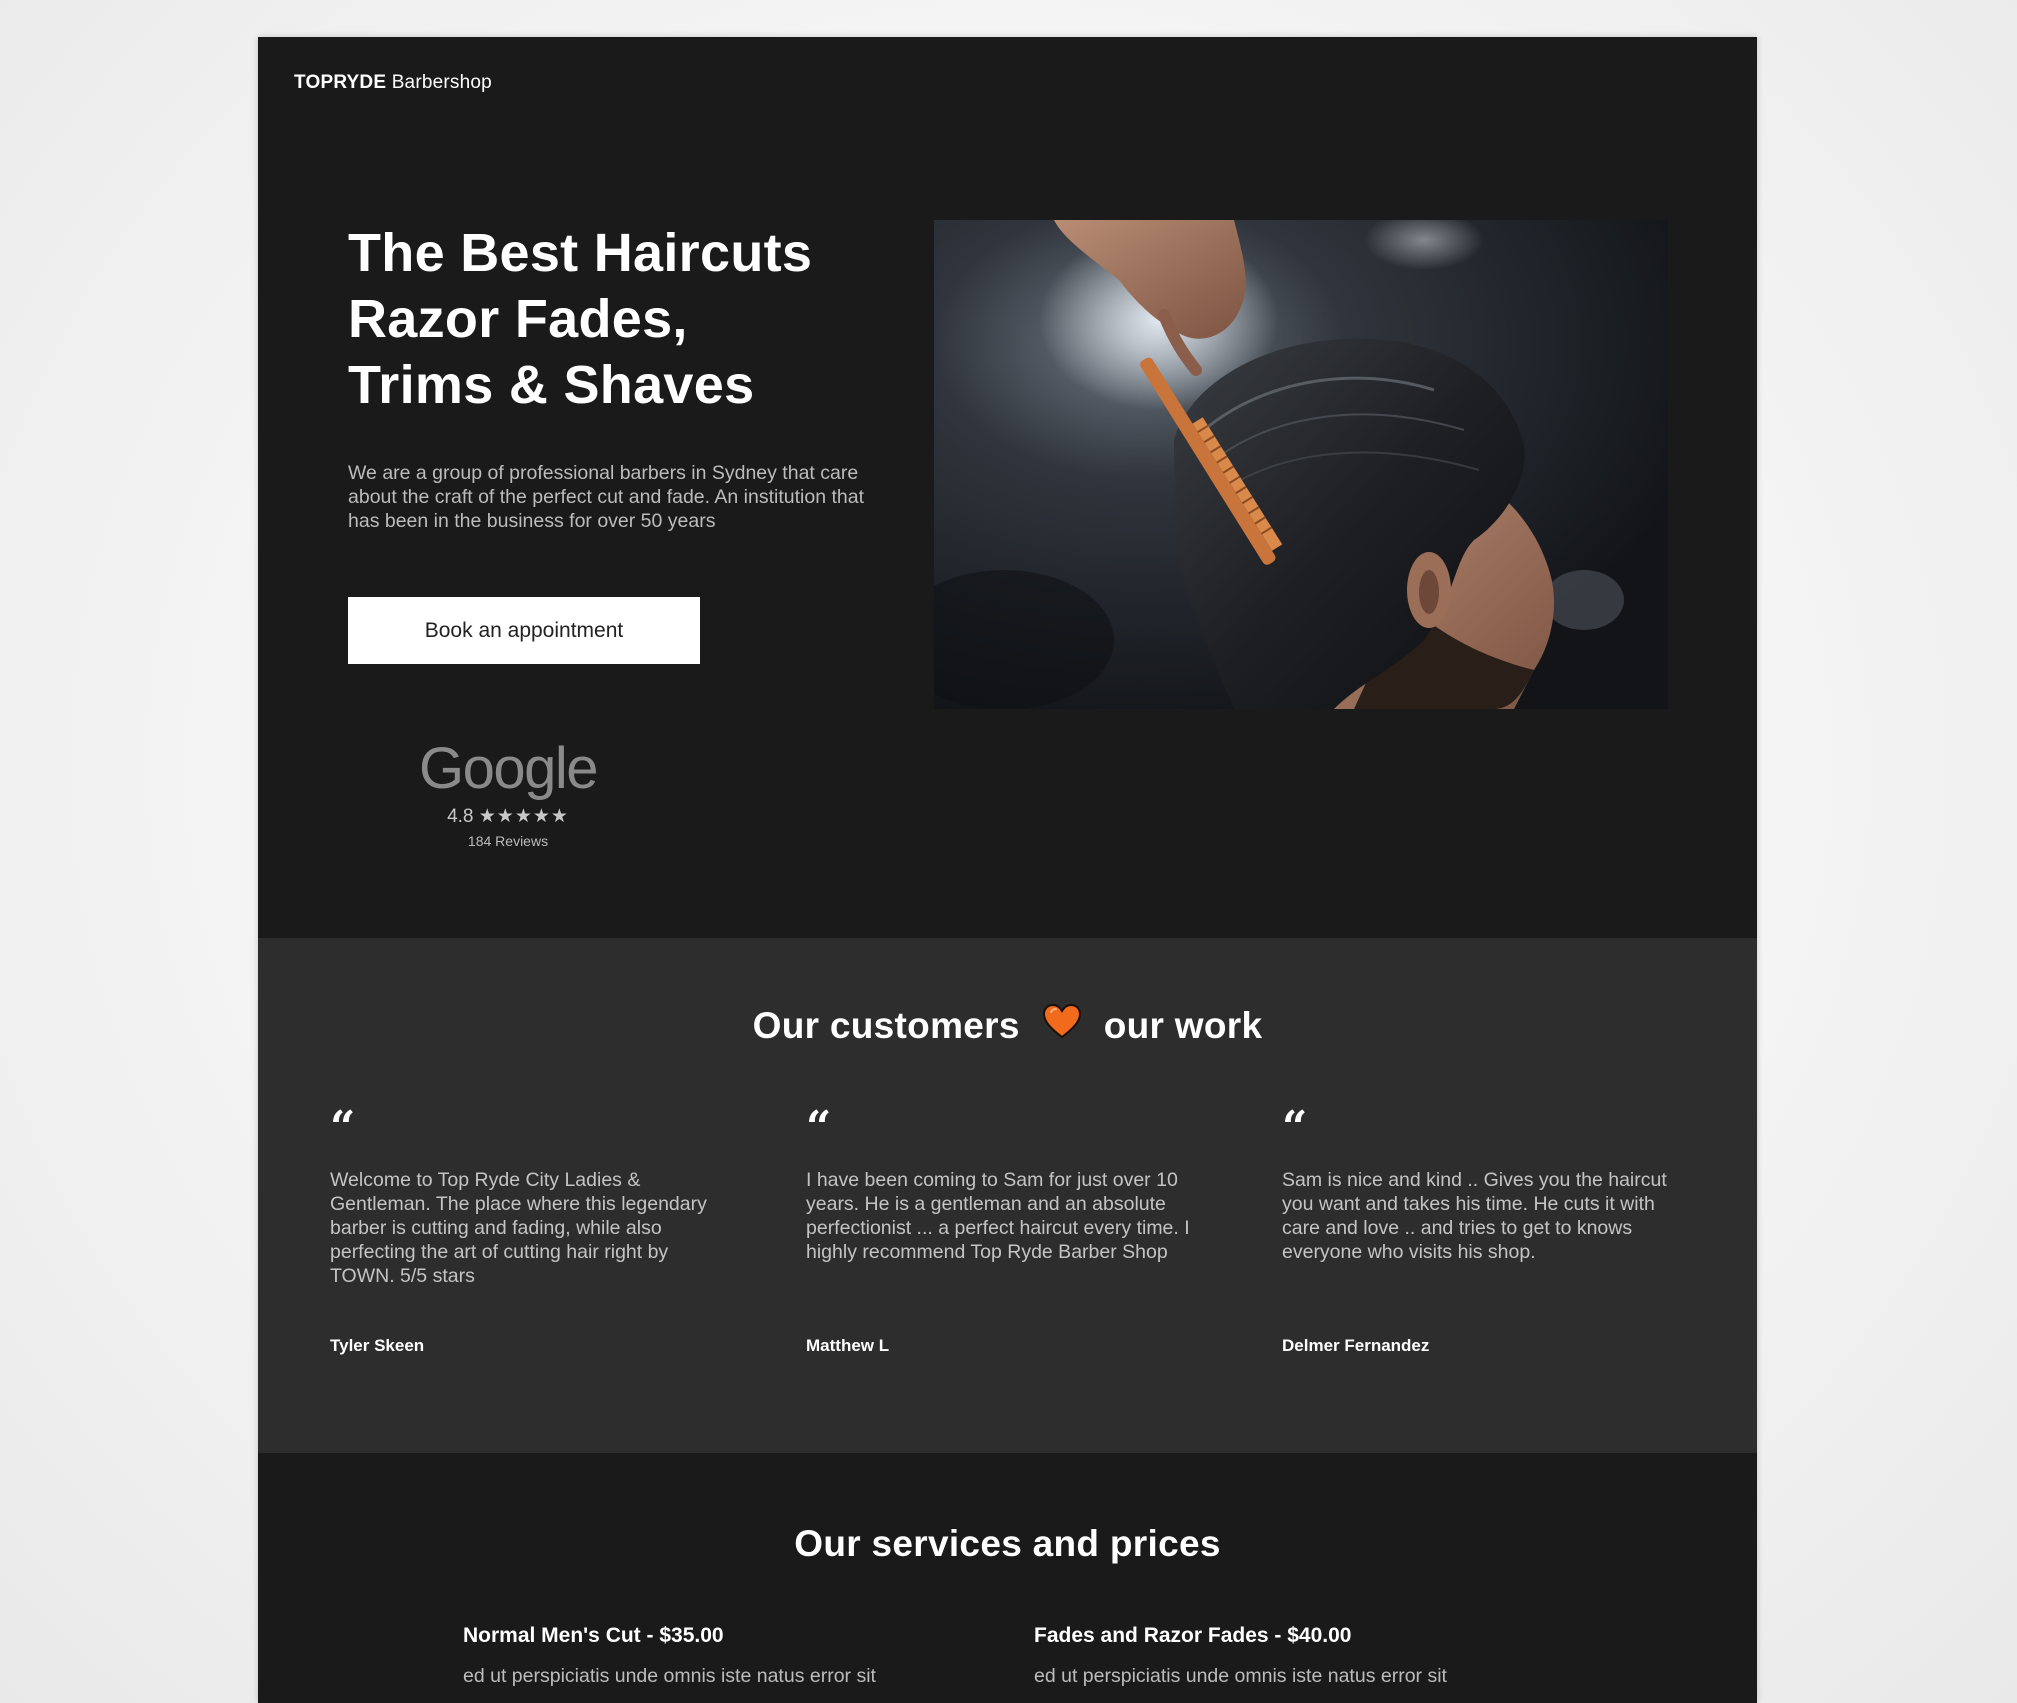  Describe the element at coordinates (1062, 1025) in the screenshot. I see `heart-icon` at that location.